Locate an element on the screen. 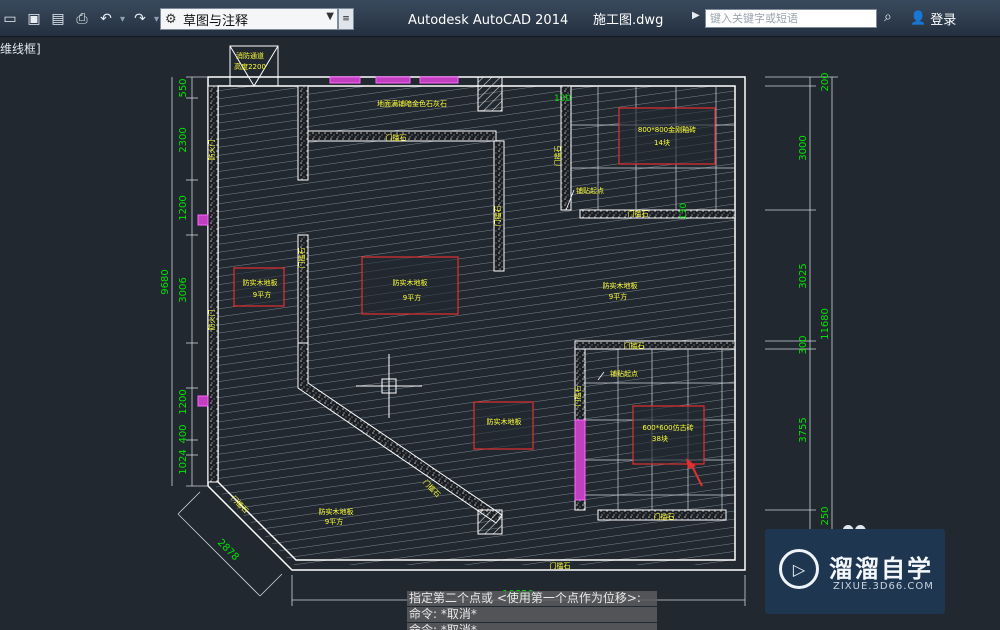 This screenshot has height=630, width=1000. login-label: 登录 is located at coordinates (943, 20).